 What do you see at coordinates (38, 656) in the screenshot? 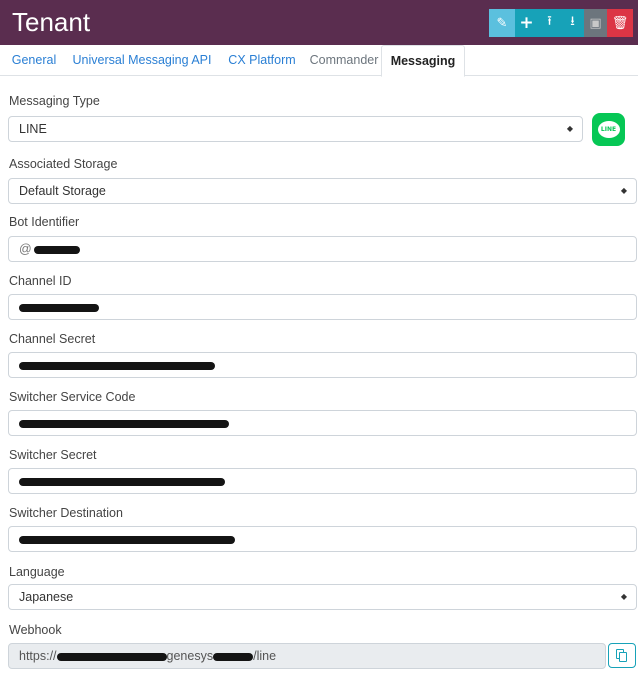
I see `webhook-prefix: https://` at bounding box center [38, 656].